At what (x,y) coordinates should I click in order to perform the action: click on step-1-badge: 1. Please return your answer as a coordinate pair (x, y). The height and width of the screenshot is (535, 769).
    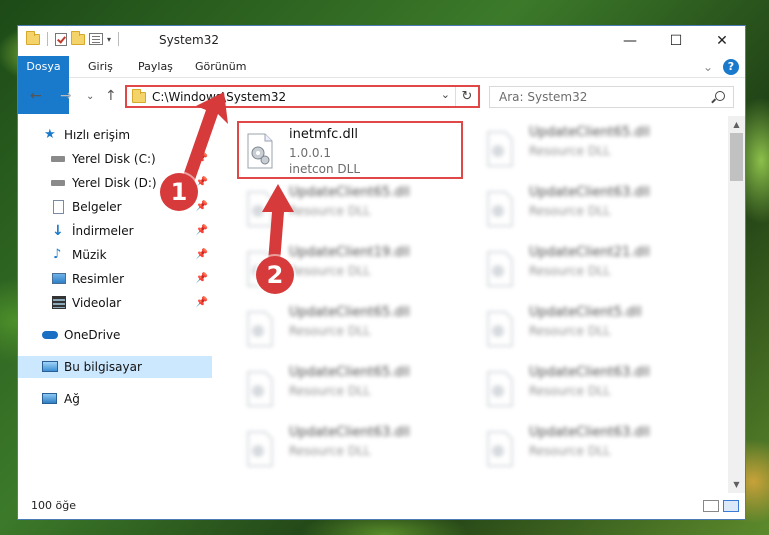
    Looking at the image, I should click on (179, 192).